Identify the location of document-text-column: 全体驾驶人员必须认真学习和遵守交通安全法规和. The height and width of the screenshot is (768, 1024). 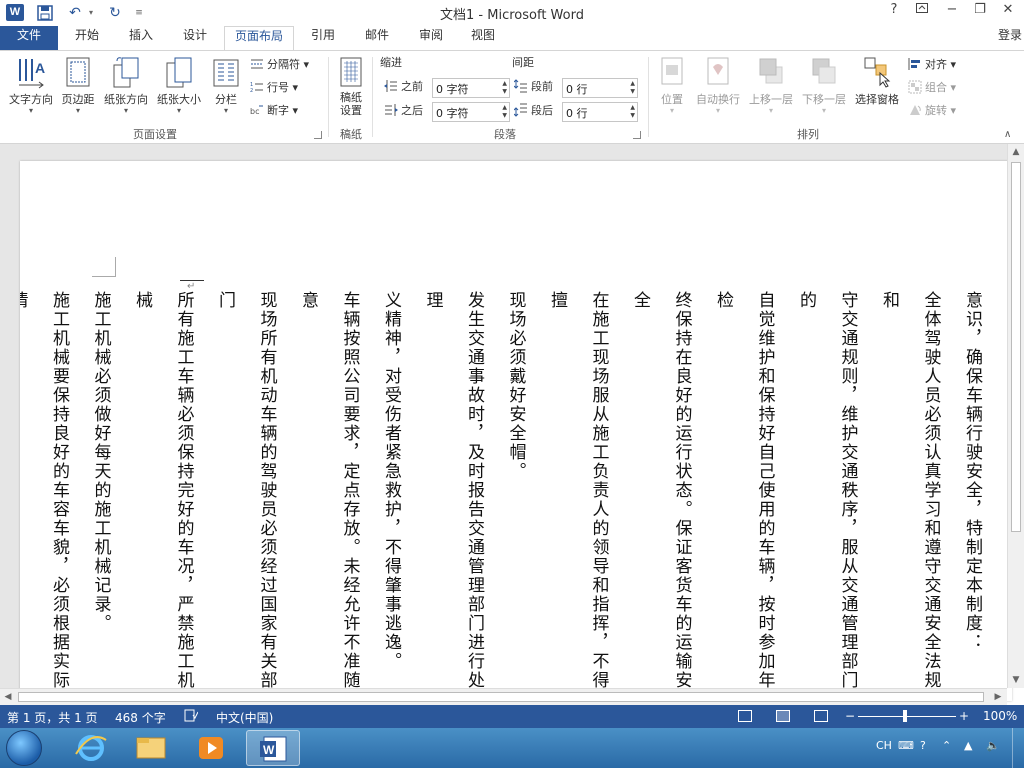
(909, 491).